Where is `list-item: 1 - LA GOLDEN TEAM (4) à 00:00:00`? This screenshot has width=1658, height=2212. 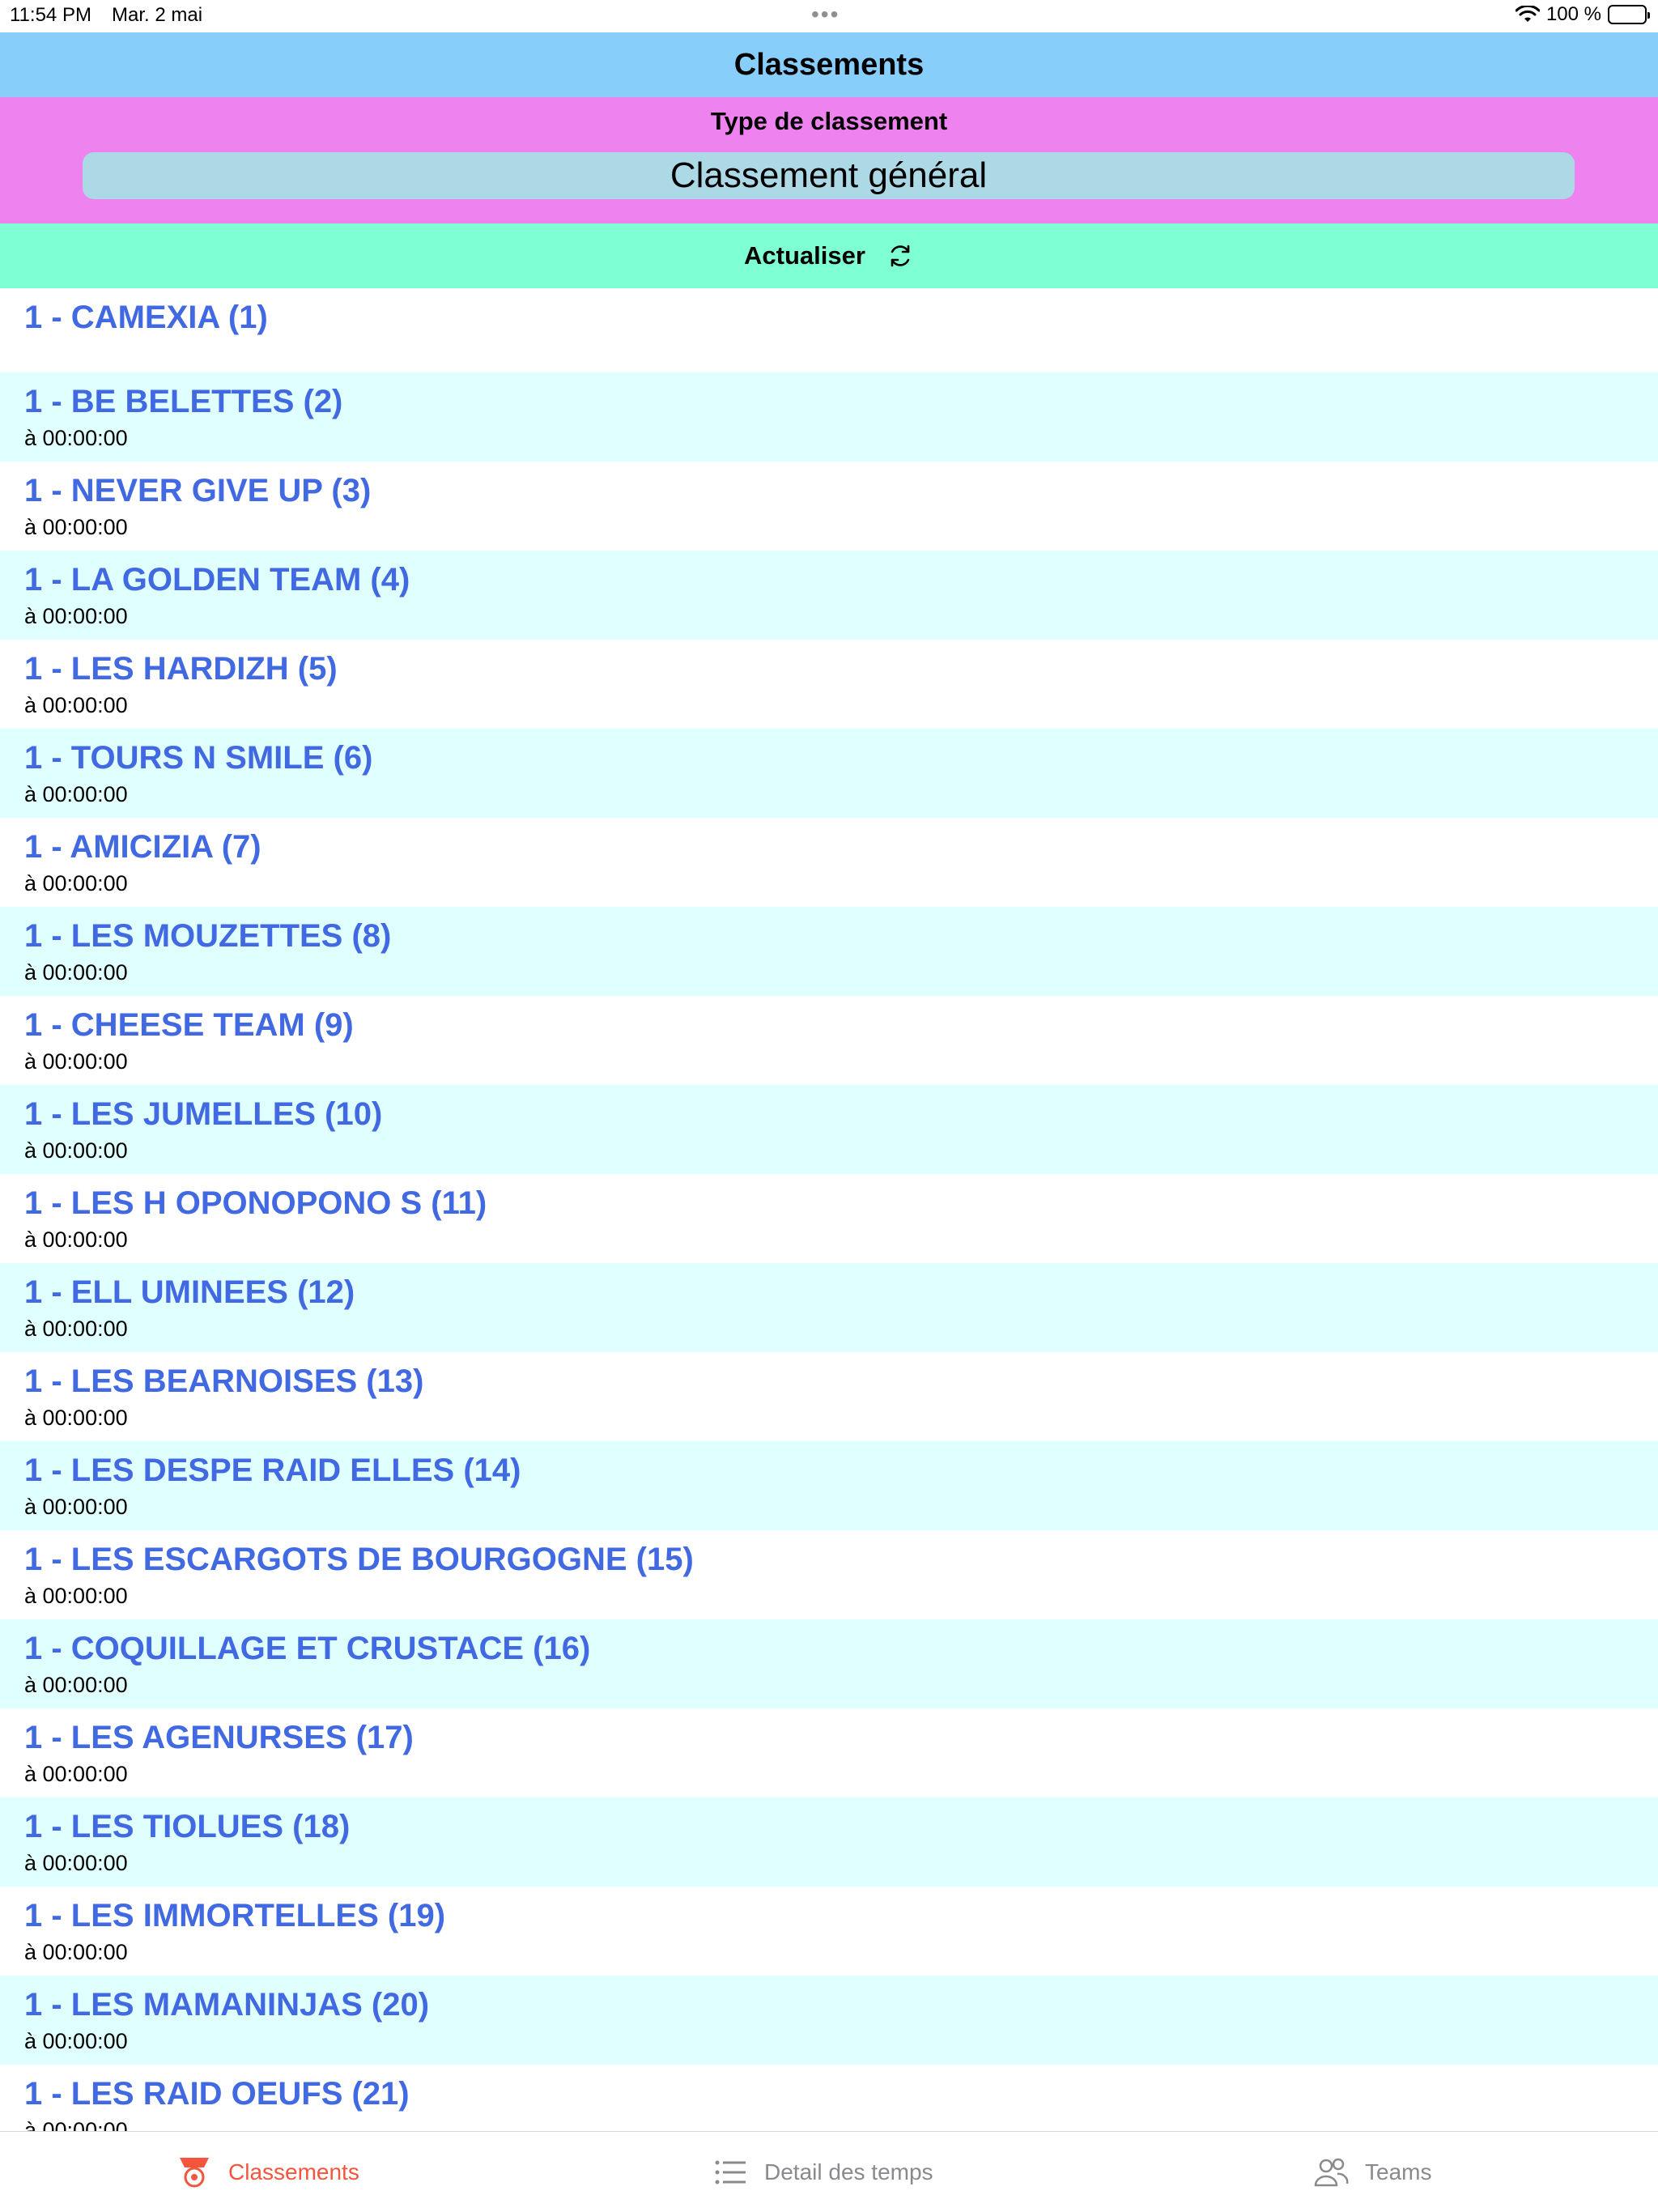 list-item: 1 - LA GOLDEN TEAM (4) à 00:00:00 is located at coordinates (829, 595).